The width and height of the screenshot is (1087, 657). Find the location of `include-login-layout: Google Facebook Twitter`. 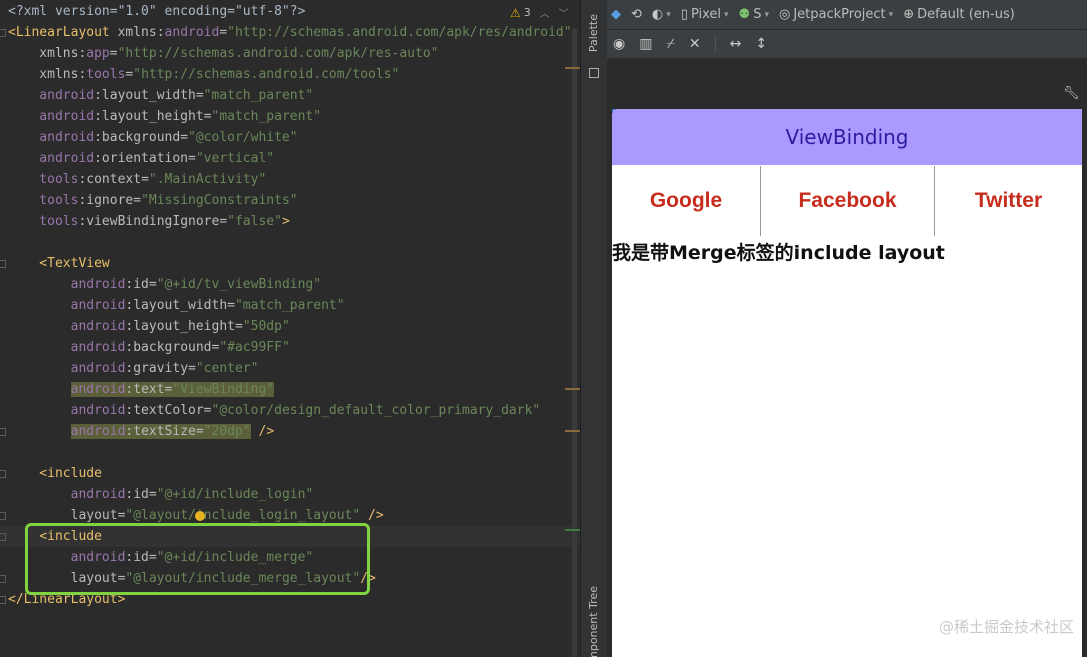

include-login-layout: Google Facebook Twitter is located at coordinates (847, 201).